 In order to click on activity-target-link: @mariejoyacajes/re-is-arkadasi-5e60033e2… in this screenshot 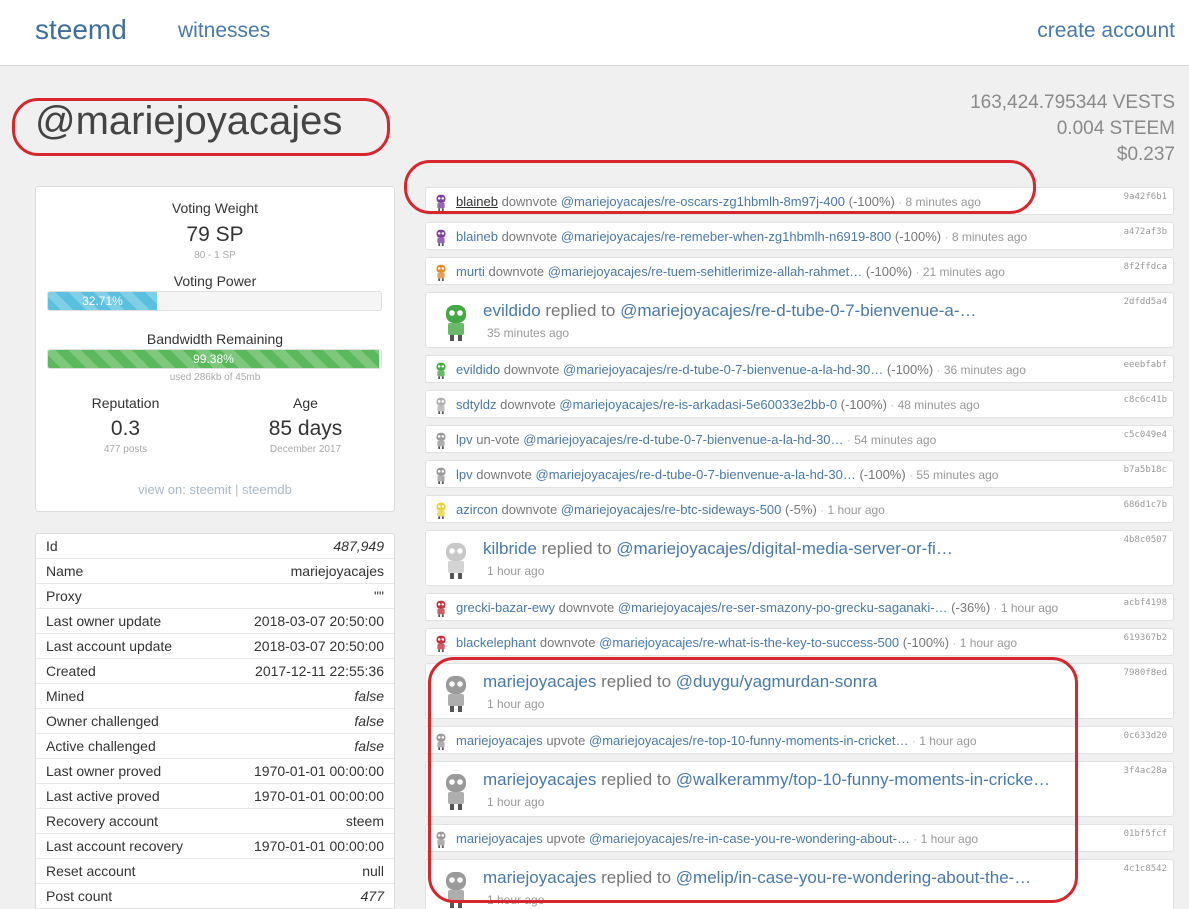, I will do `click(698, 404)`.